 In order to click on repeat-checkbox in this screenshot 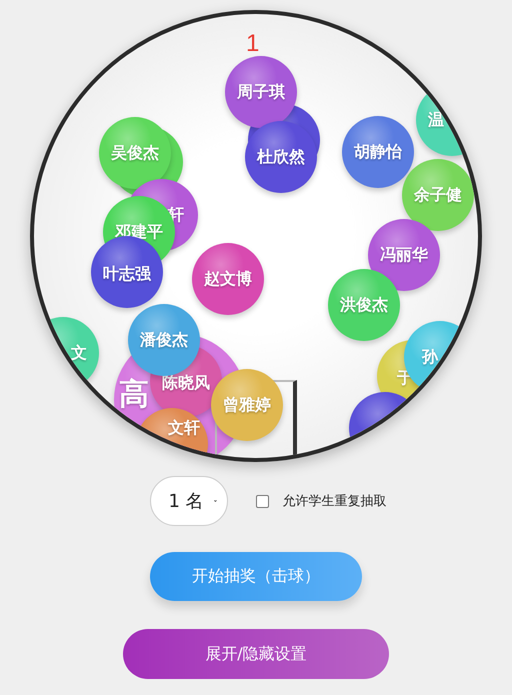, I will do `click(262, 501)`.